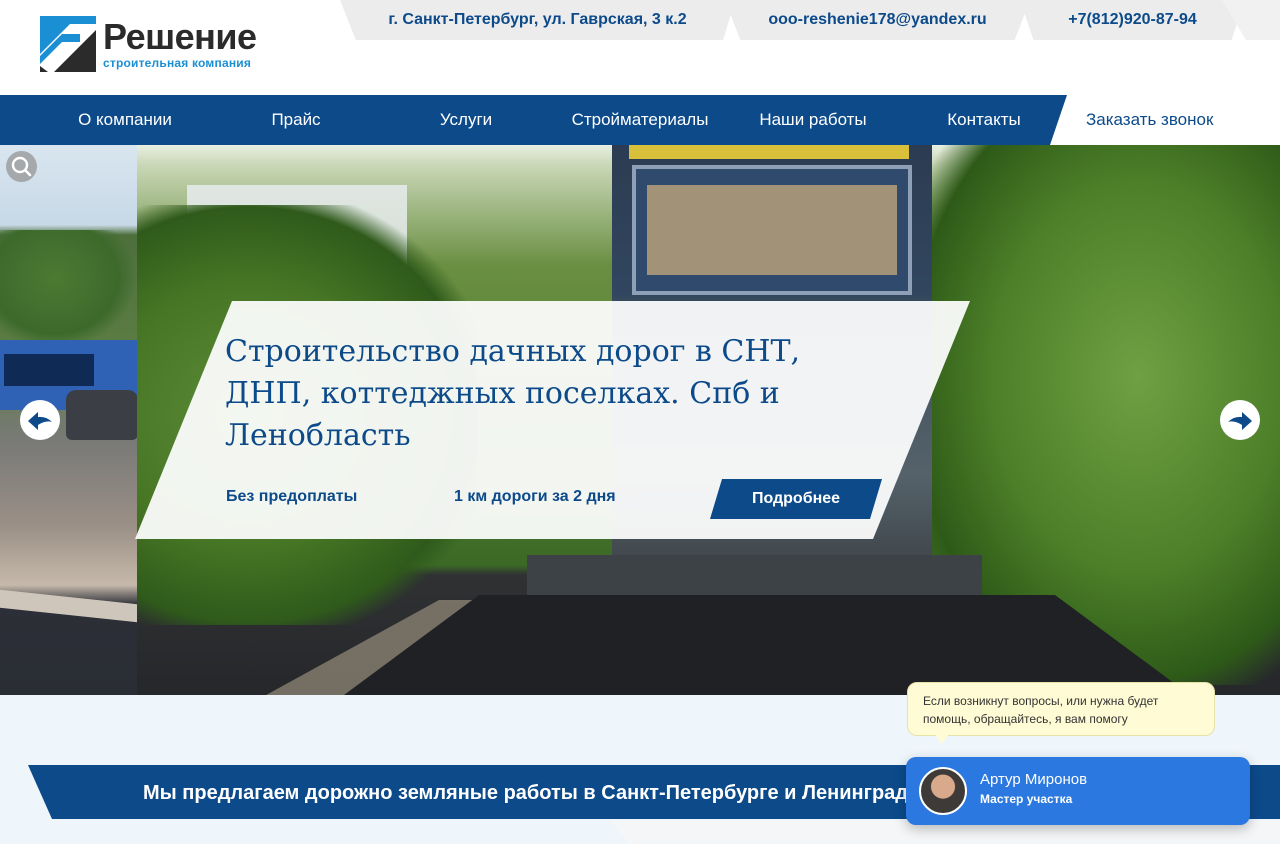 The image size is (1280, 844). What do you see at coordinates (68, 44) in the screenshot?
I see `logo-mark-icon` at bounding box center [68, 44].